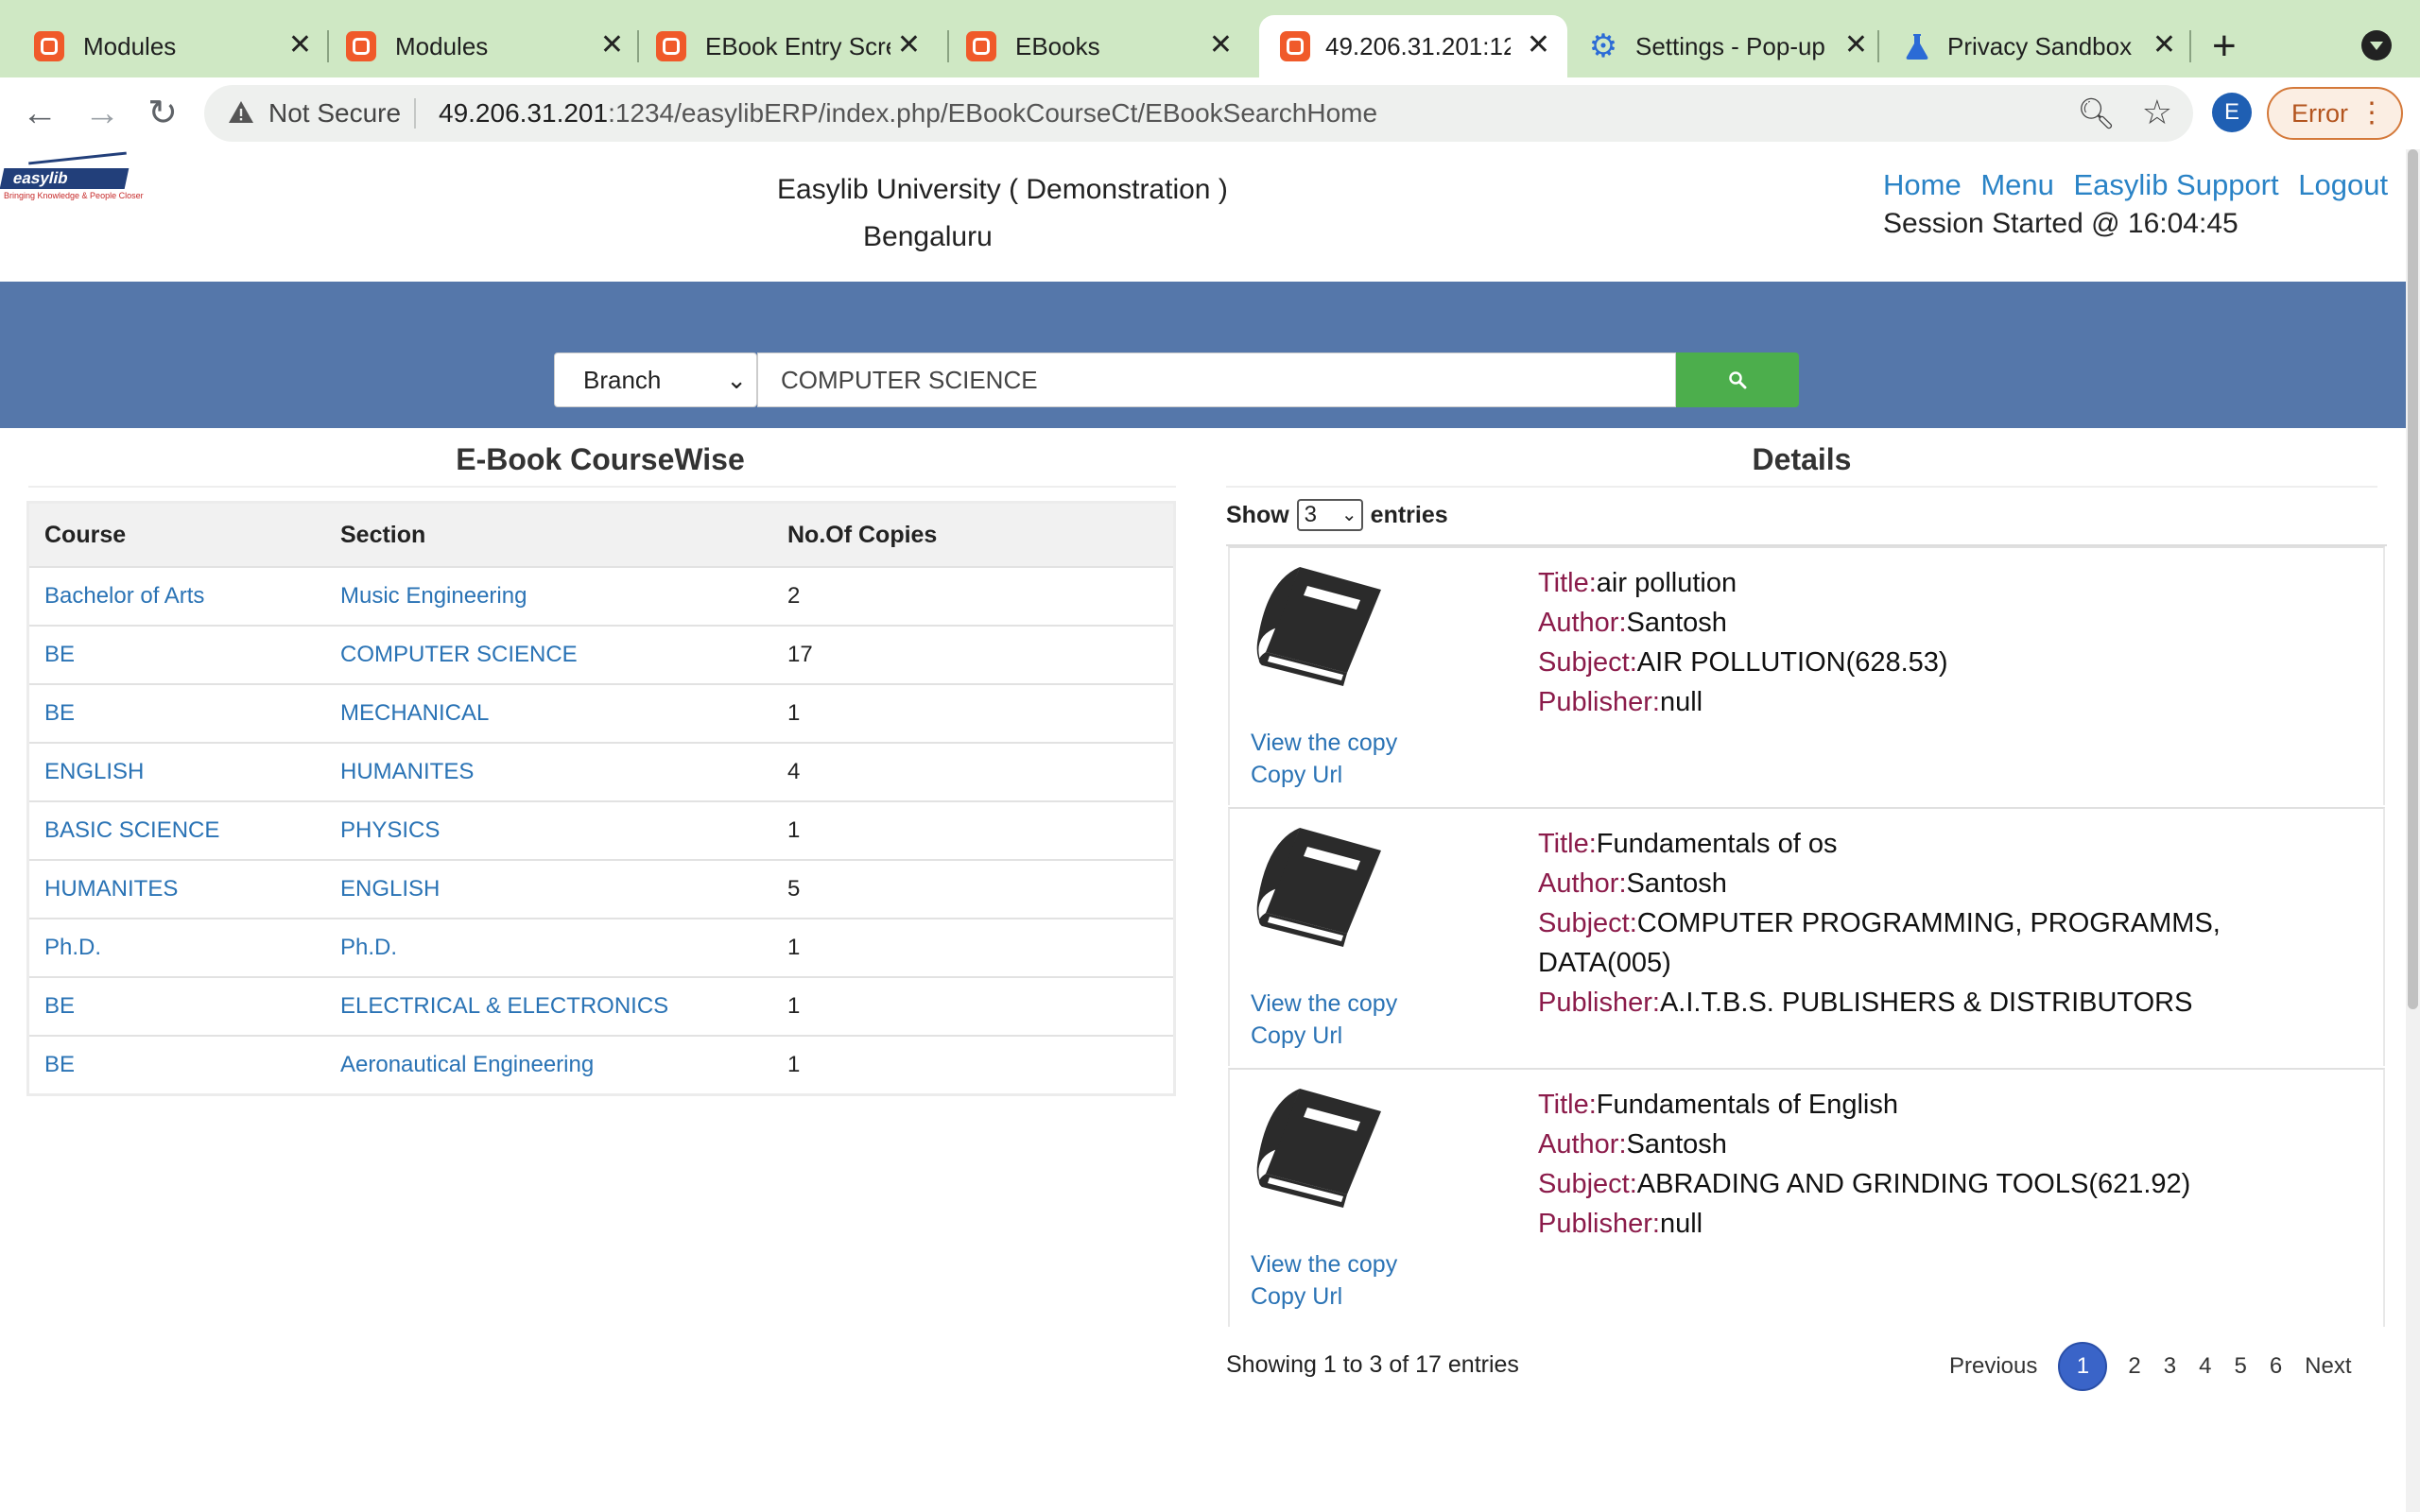 The width and height of the screenshot is (2420, 1512). I want to click on university-name: Easylib University ( Demonstration ), so click(1002, 190).